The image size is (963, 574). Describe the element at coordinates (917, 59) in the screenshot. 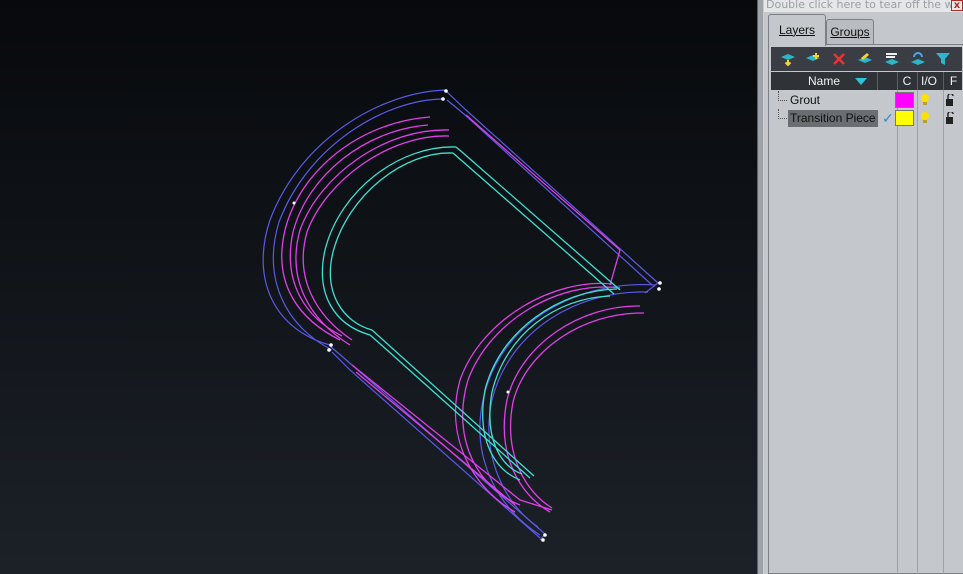

I see `refresh-layers-icon` at that location.